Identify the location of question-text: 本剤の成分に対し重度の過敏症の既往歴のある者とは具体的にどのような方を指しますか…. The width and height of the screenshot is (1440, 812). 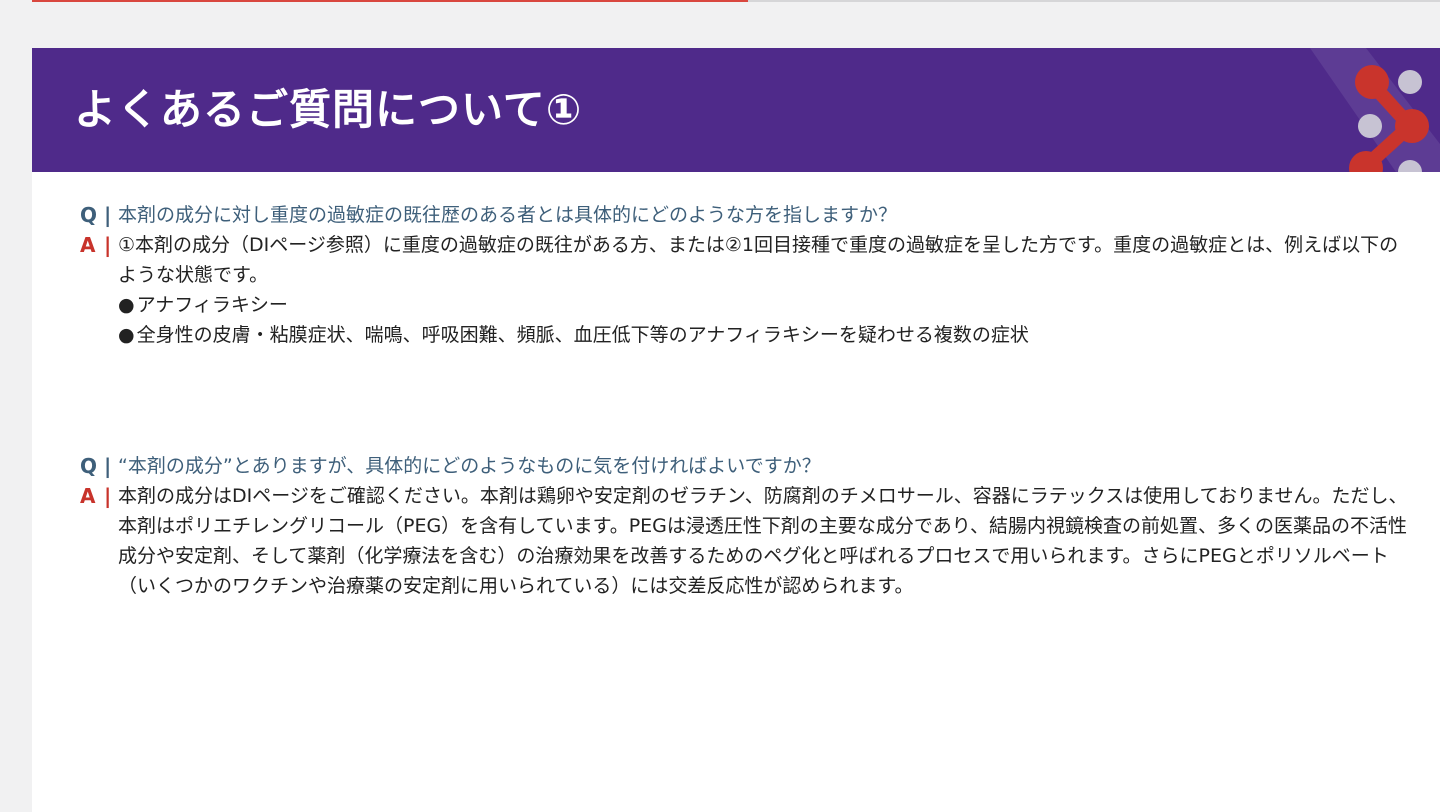
(508, 215).